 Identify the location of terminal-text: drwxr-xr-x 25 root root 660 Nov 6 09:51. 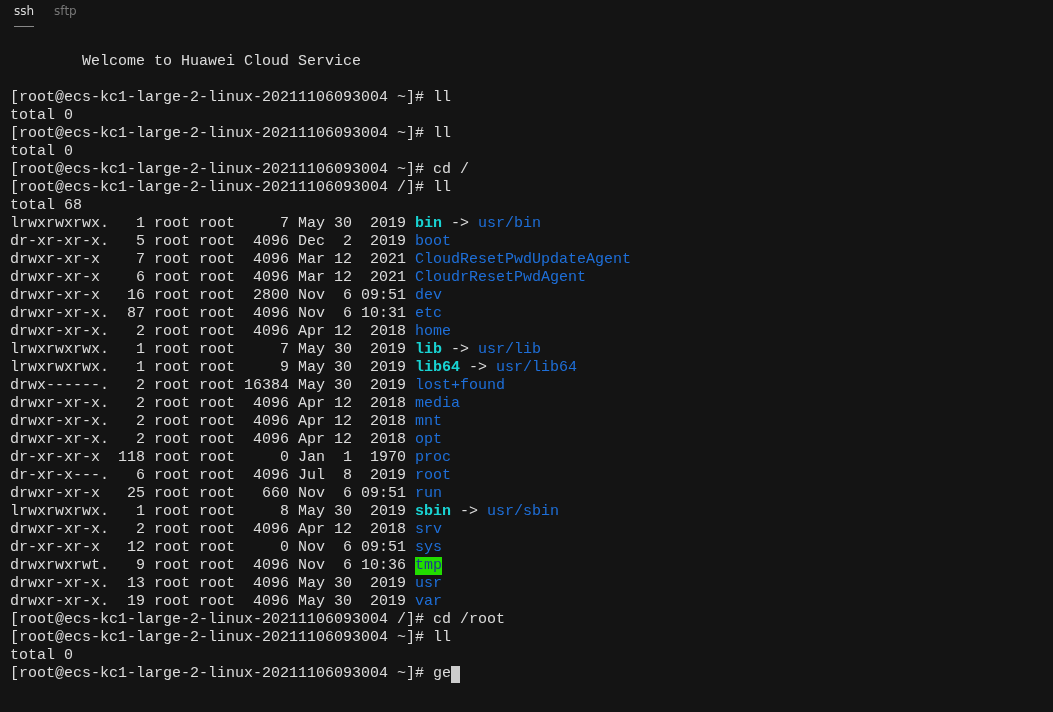
(209, 494).